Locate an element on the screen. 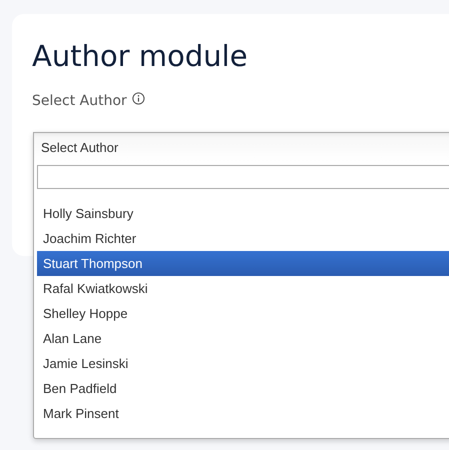  info-icon is located at coordinates (138, 98).